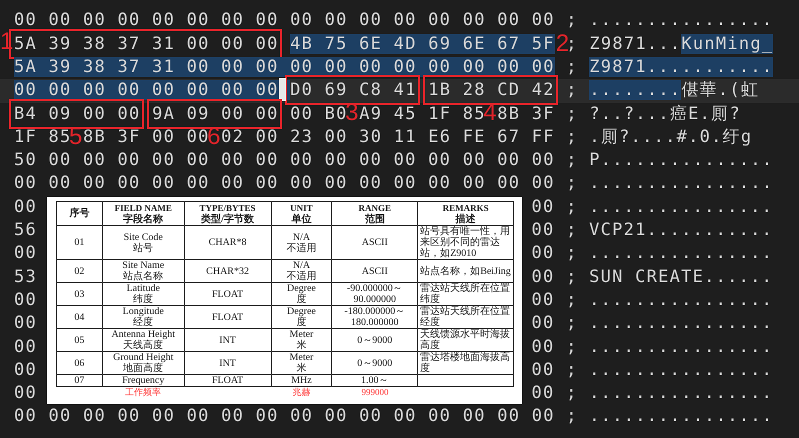 This screenshot has height=438, width=799. I want to click on table-cell: MHz, so click(301, 380).